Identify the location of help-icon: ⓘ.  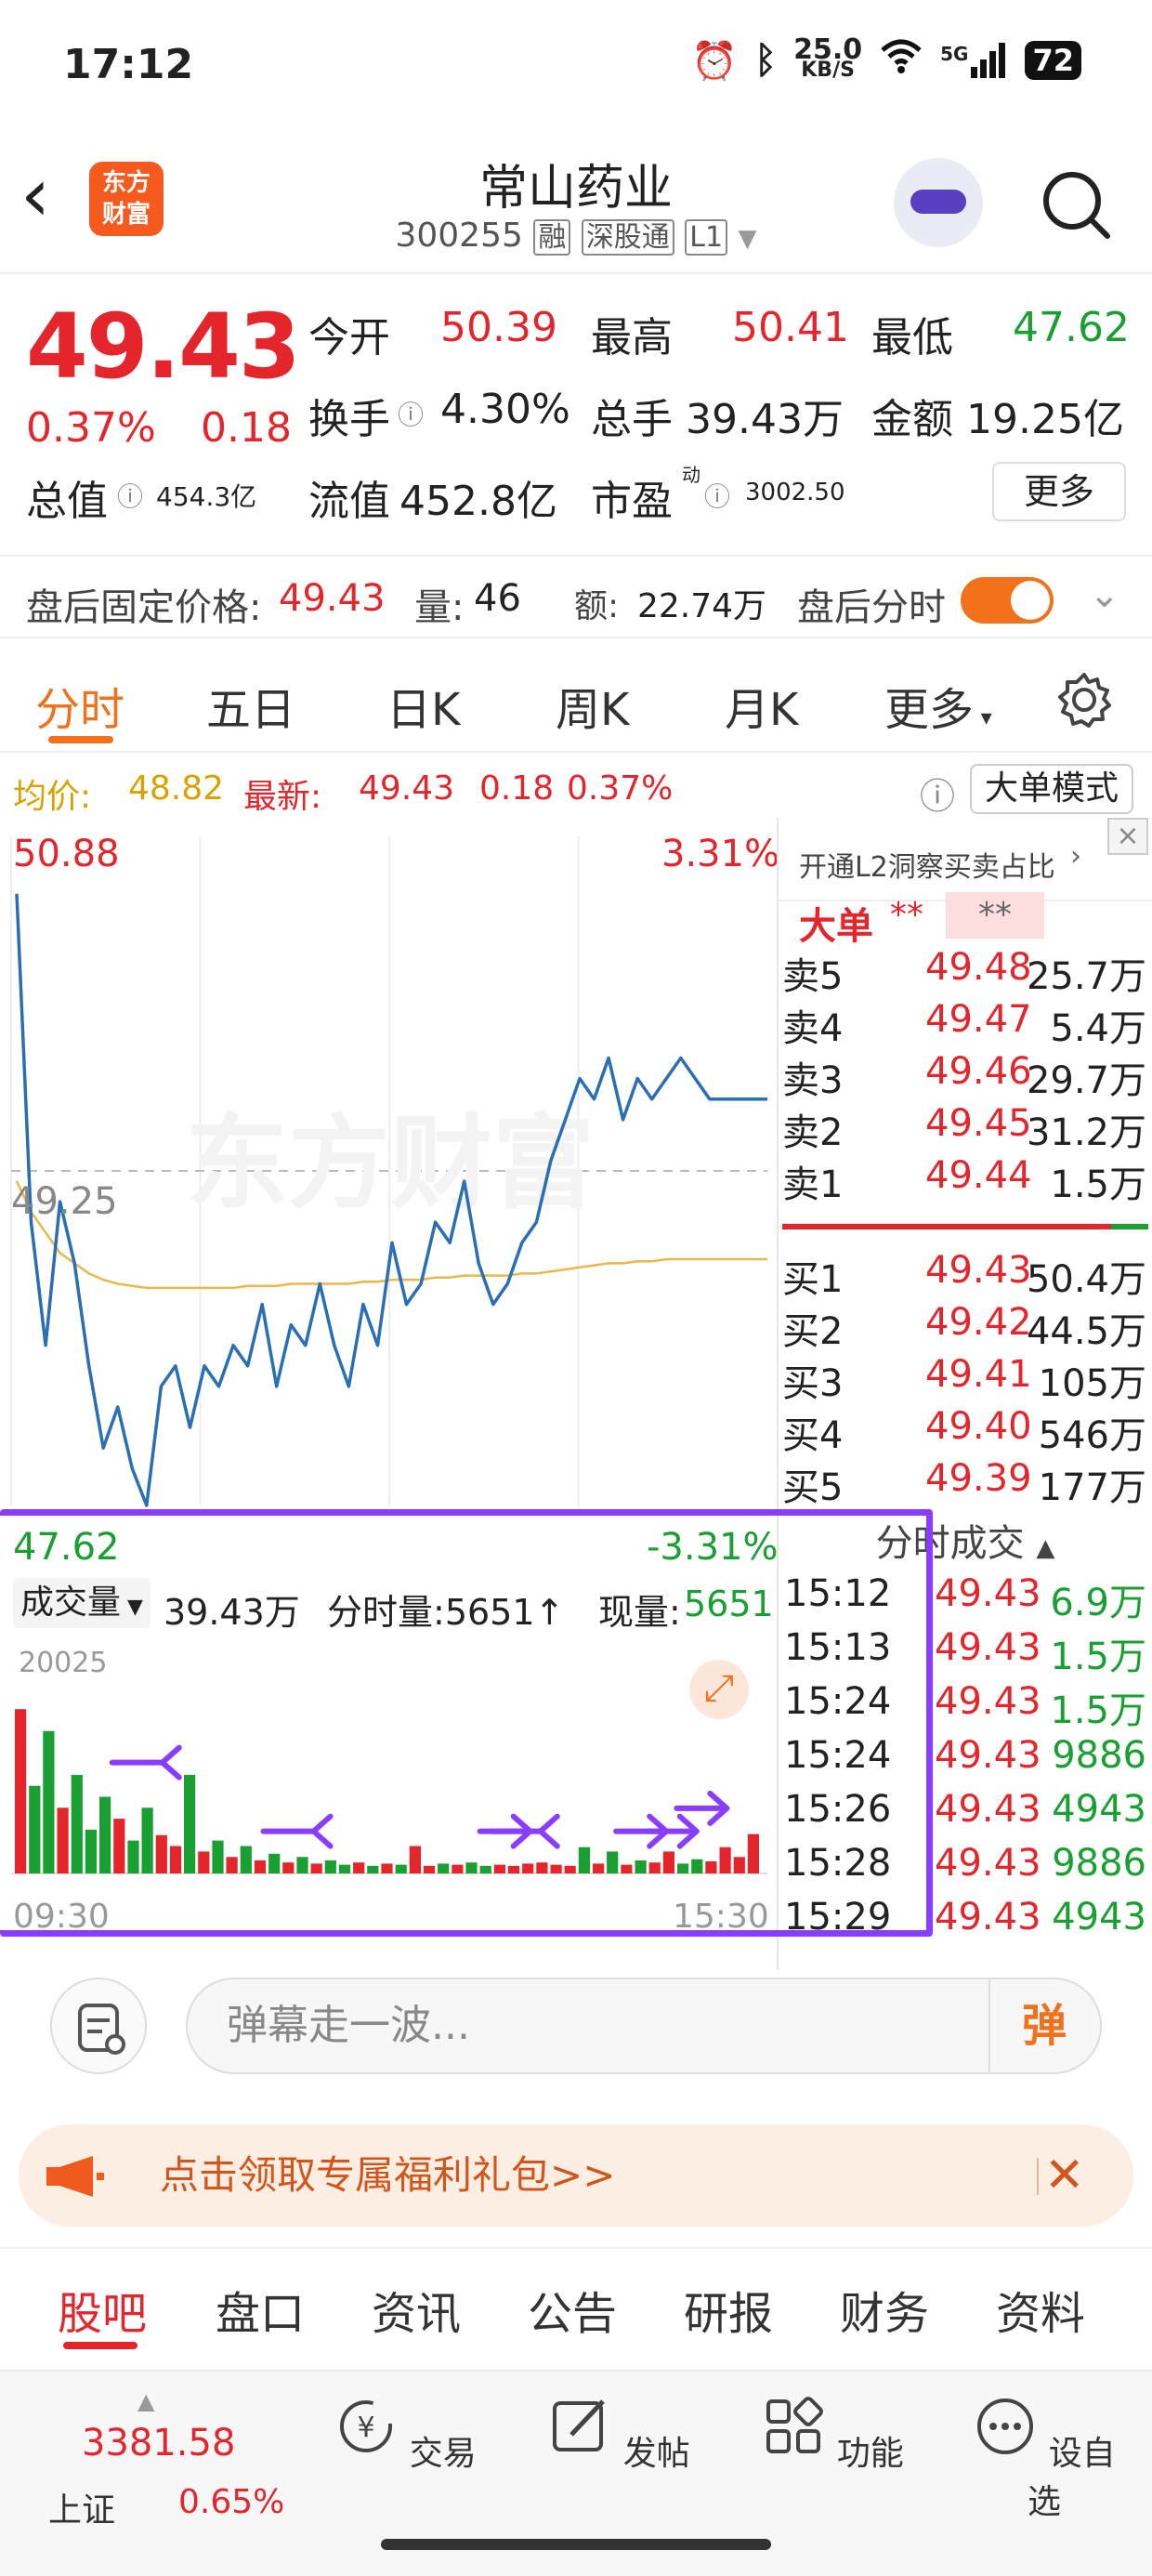
(937, 793).